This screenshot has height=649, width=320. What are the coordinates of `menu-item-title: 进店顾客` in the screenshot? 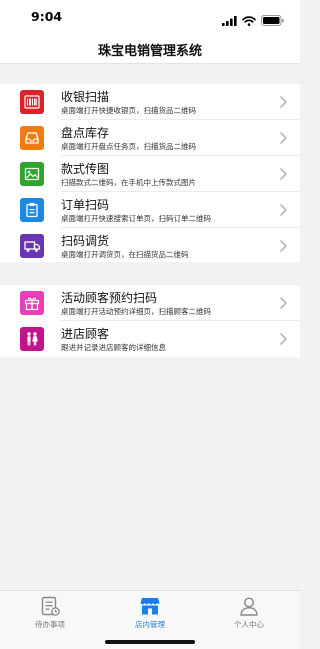 It's located at (85, 334).